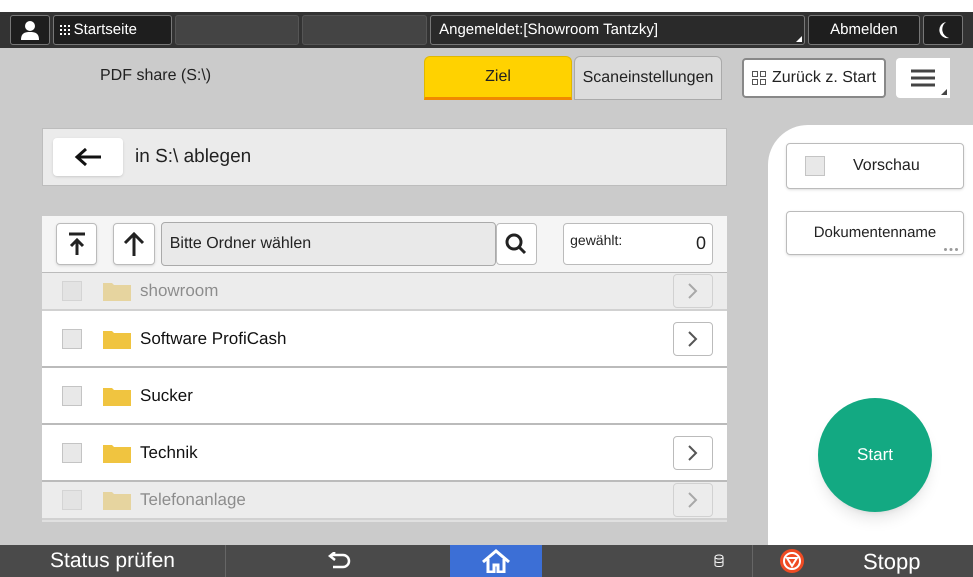 Image resolution: width=973 pixels, height=577 pixels. What do you see at coordinates (498, 78) in the screenshot?
I see `tab: Ziel` at bounding box center [498, 78].